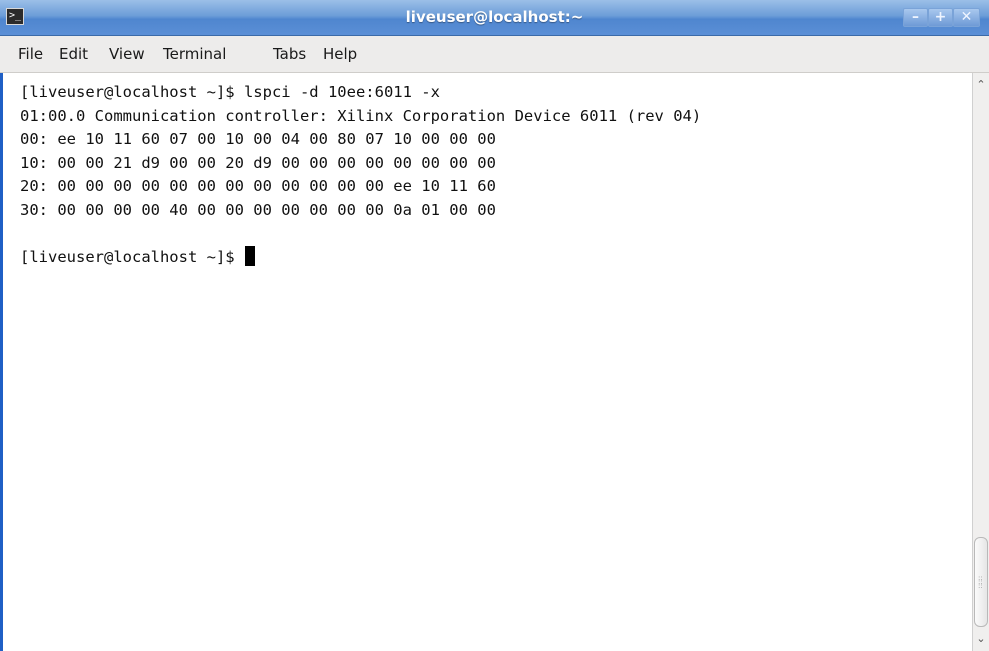  What do you see at coordinates (494, 54) in the screenshot?
I see `menu-bar: File Edit View Terminal Tabs Help` at bounding box center [494, 54].